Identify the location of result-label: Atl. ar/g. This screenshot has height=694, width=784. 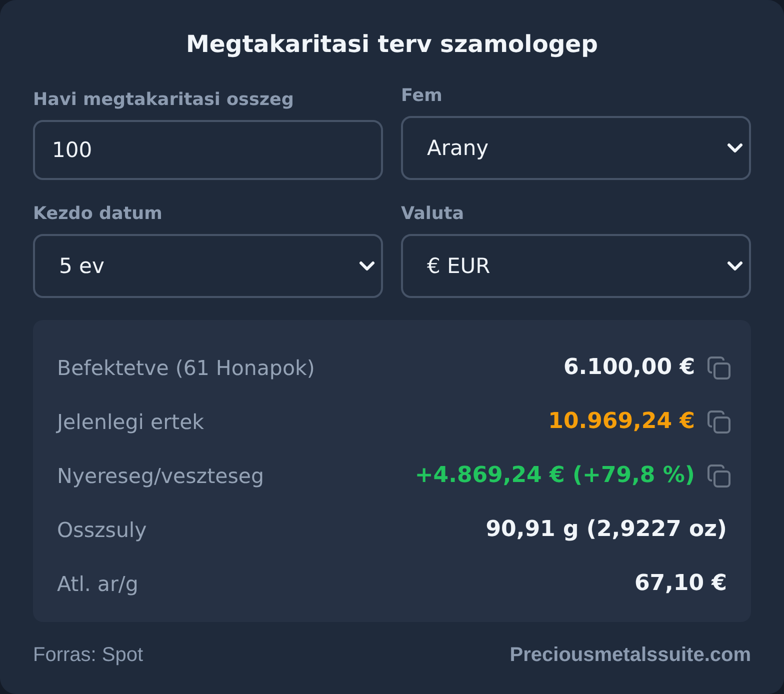
(97, 584).